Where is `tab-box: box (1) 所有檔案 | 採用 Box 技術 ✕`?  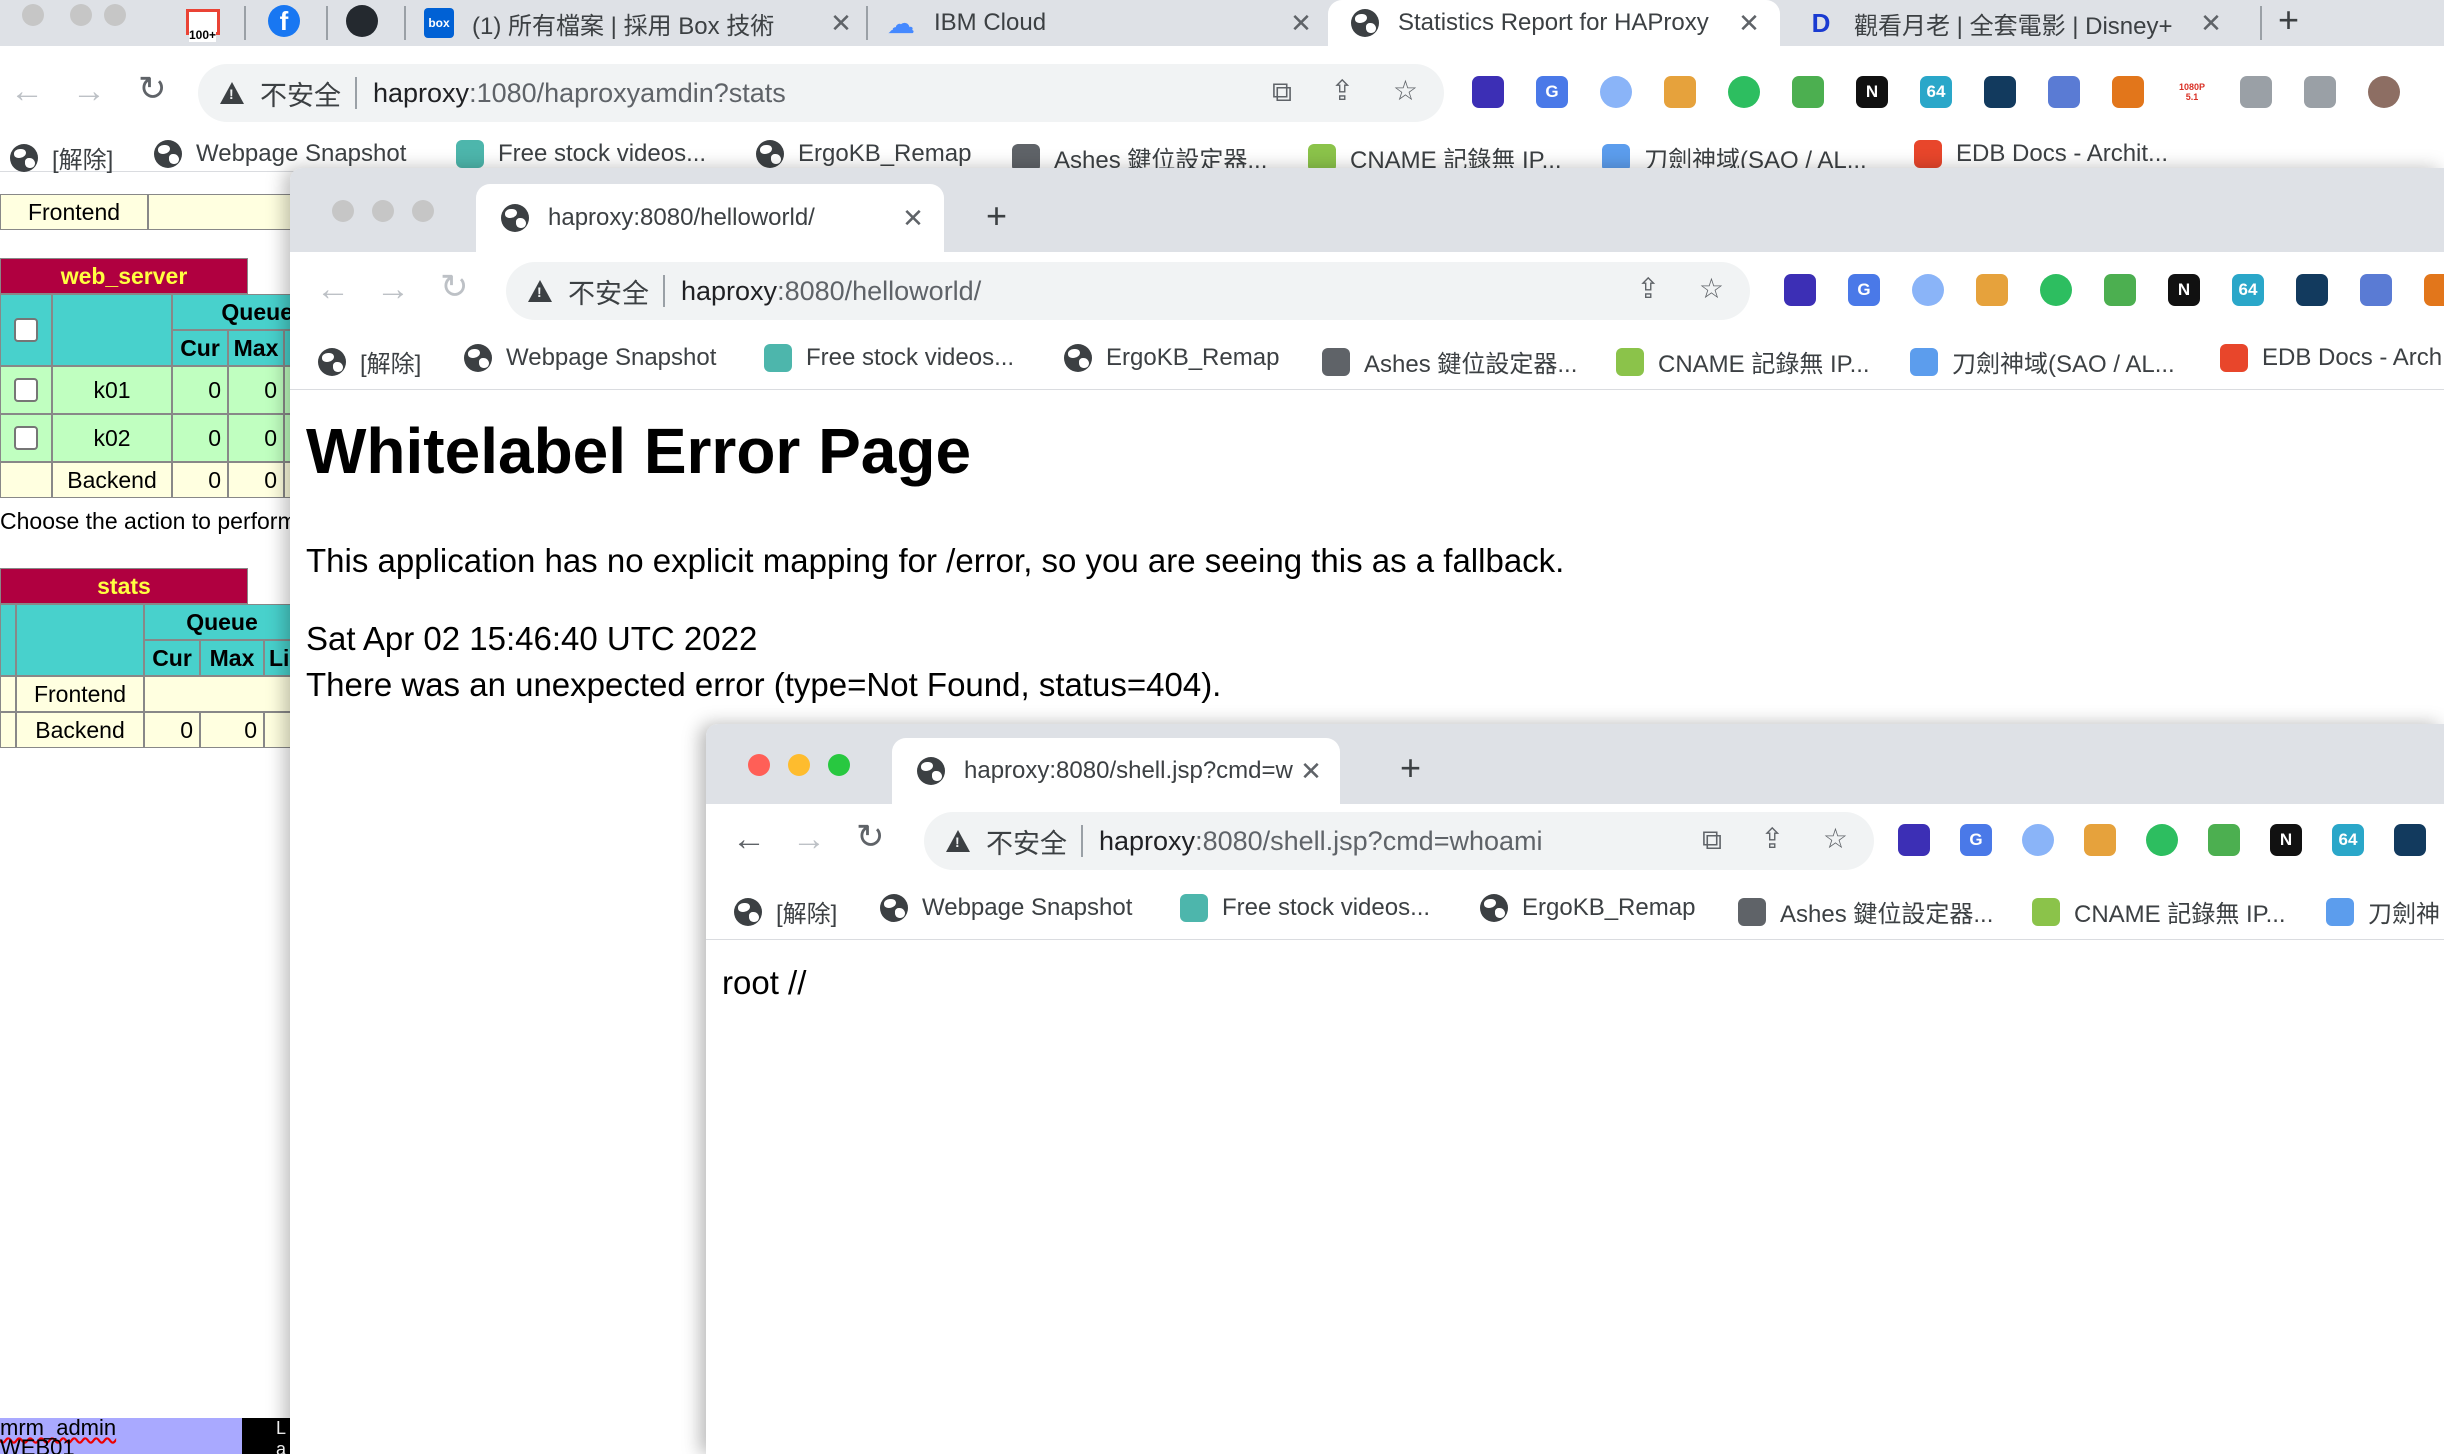 tab-box: box (1) 所有檔案 | 採用 Box 技術 ✕ is located at coordinates (640, 23).